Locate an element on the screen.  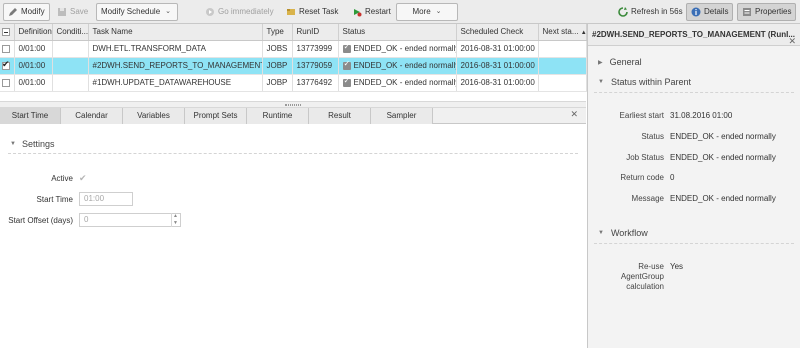
properties-icon is located at coordinates (747, 12).